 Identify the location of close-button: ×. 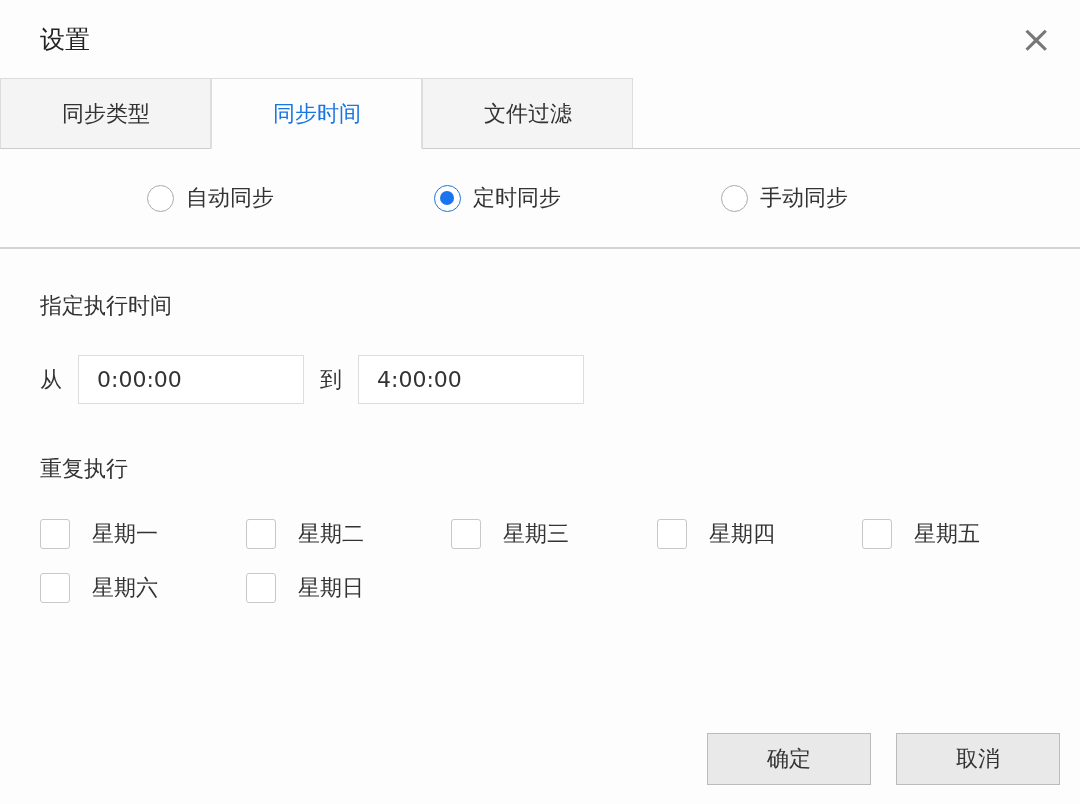
(1036, 39).